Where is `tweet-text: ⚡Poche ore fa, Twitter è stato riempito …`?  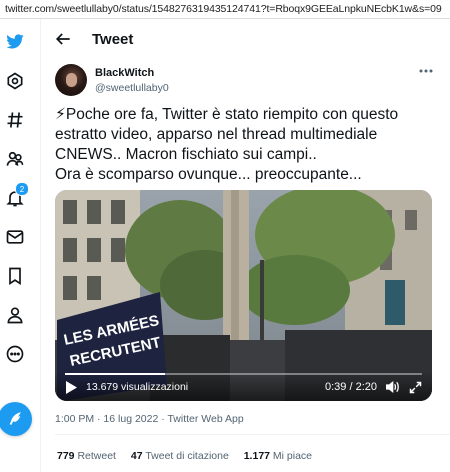 tweet-text: ⚡Poche ore fa, Twitter è stato riempito … is located at coordinates (250, 145).